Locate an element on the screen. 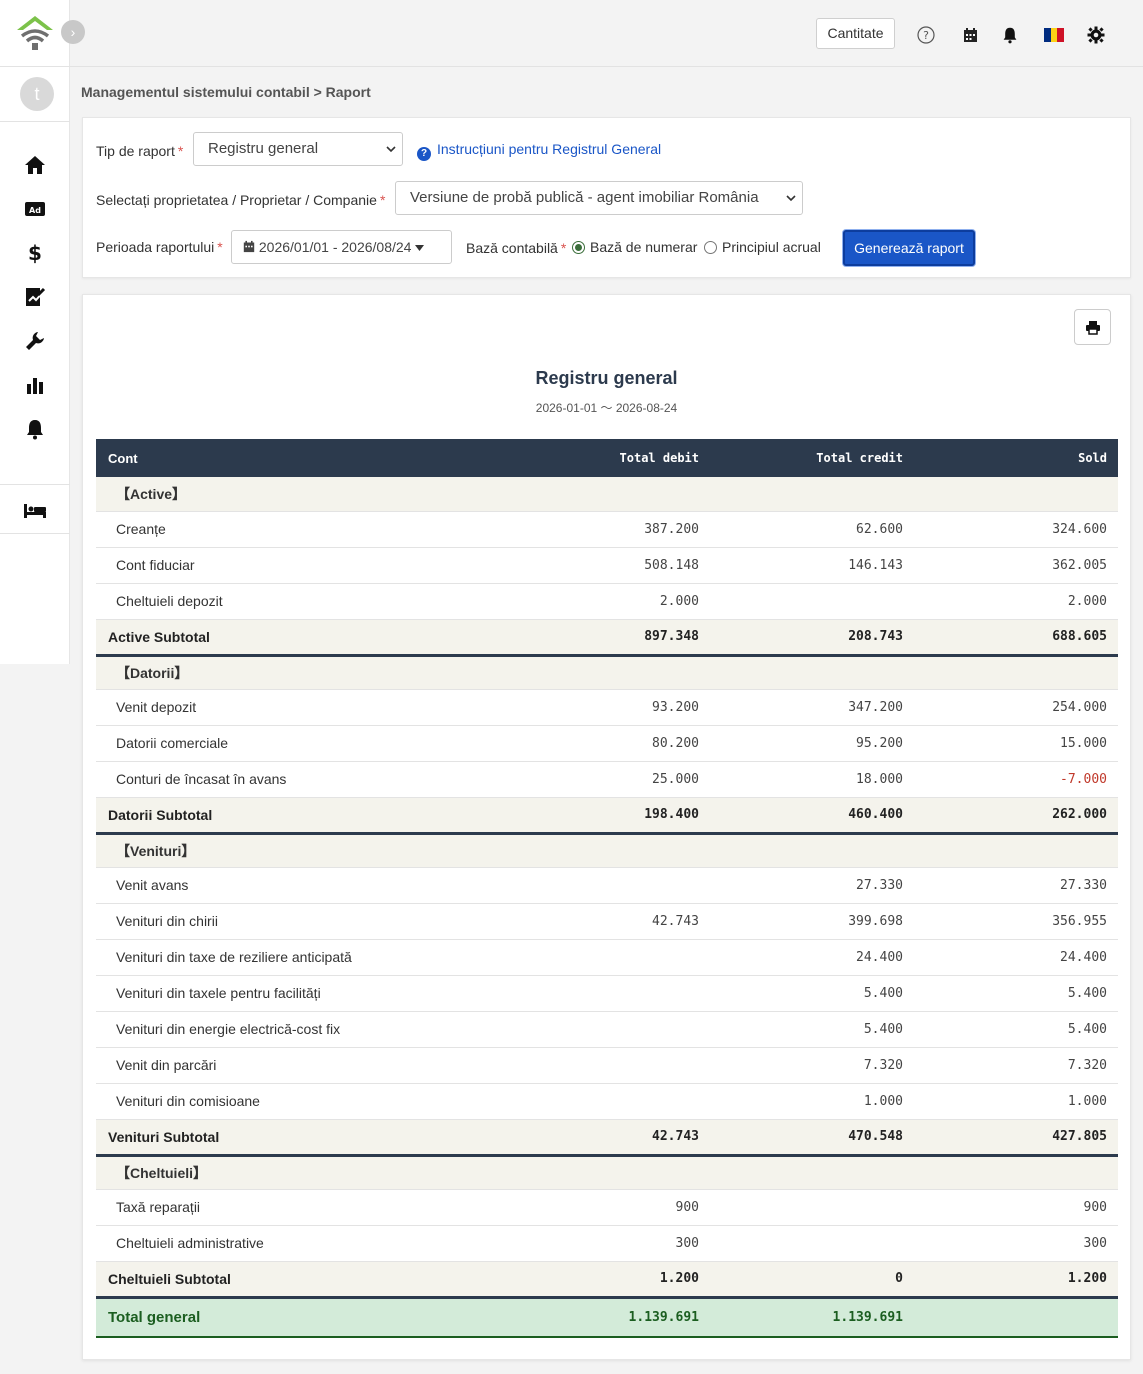 This screenshot has width=1143, height=1374. grand-total-row: Total general 1.139.691 1.139.691 is located at coordinates (607, 1317).